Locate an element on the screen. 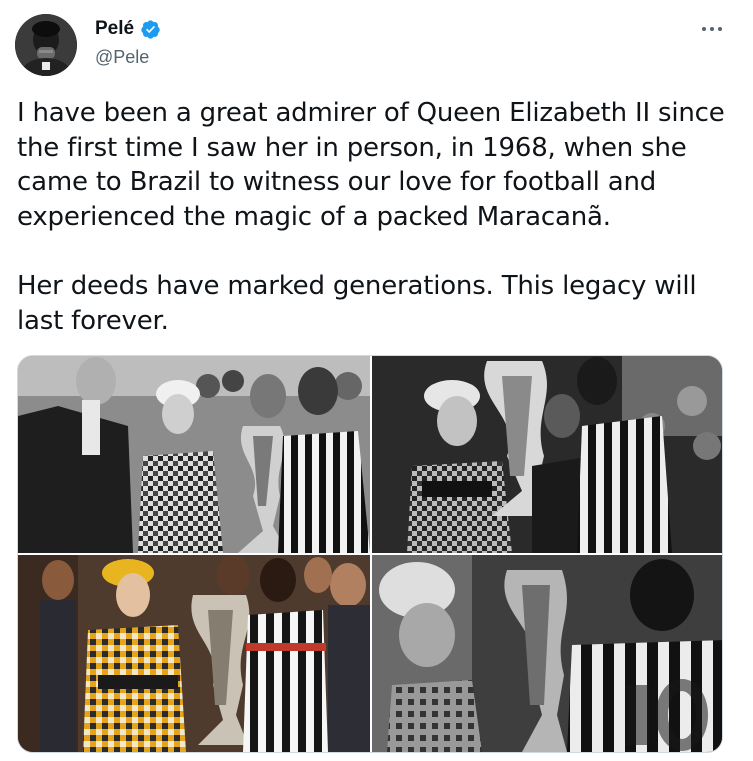 The width and height of the screenshot is (753, 761). author-name-row: Pelé is located at coordinates (128, 29).